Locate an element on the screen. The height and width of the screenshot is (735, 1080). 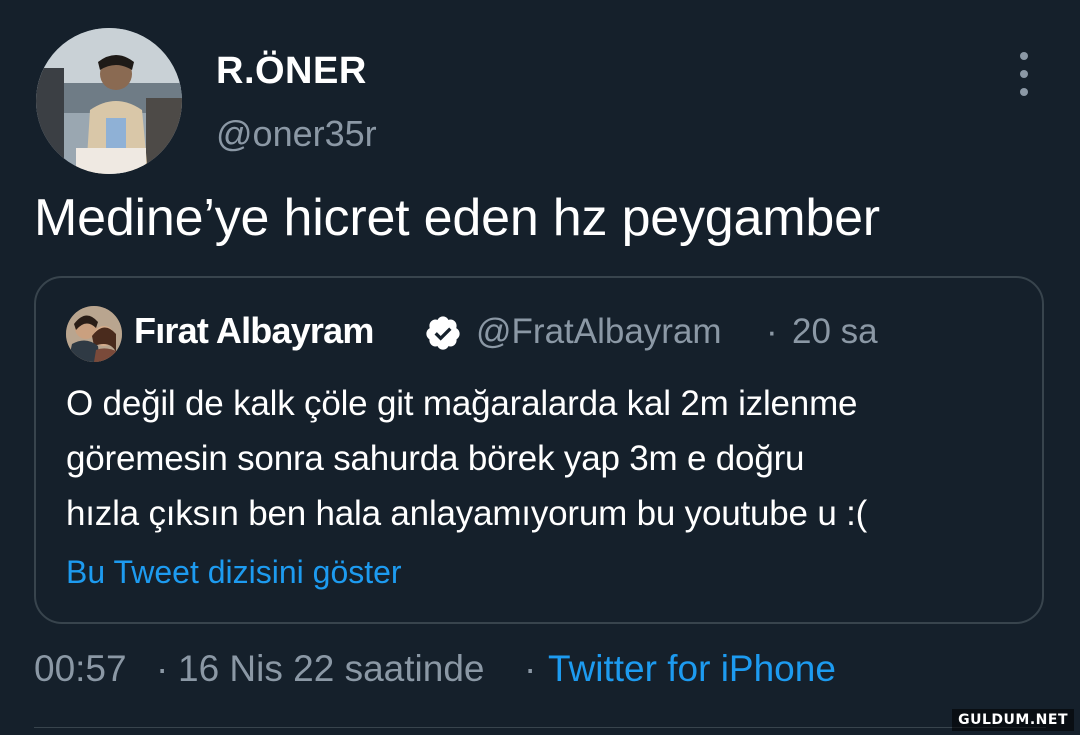
tweet-source-link: Twitter for iPhone is located at coordinates (692, 669).